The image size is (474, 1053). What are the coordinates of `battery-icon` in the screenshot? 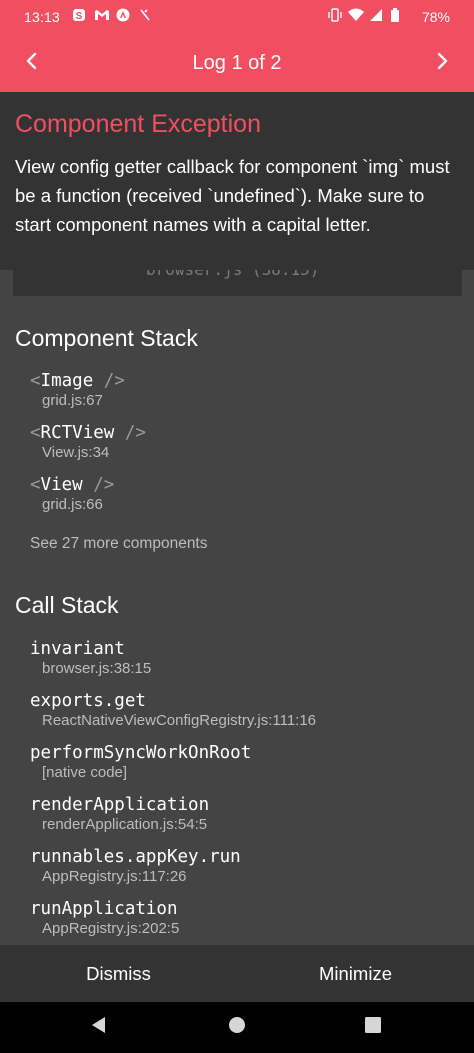 It's located at (397, 15).